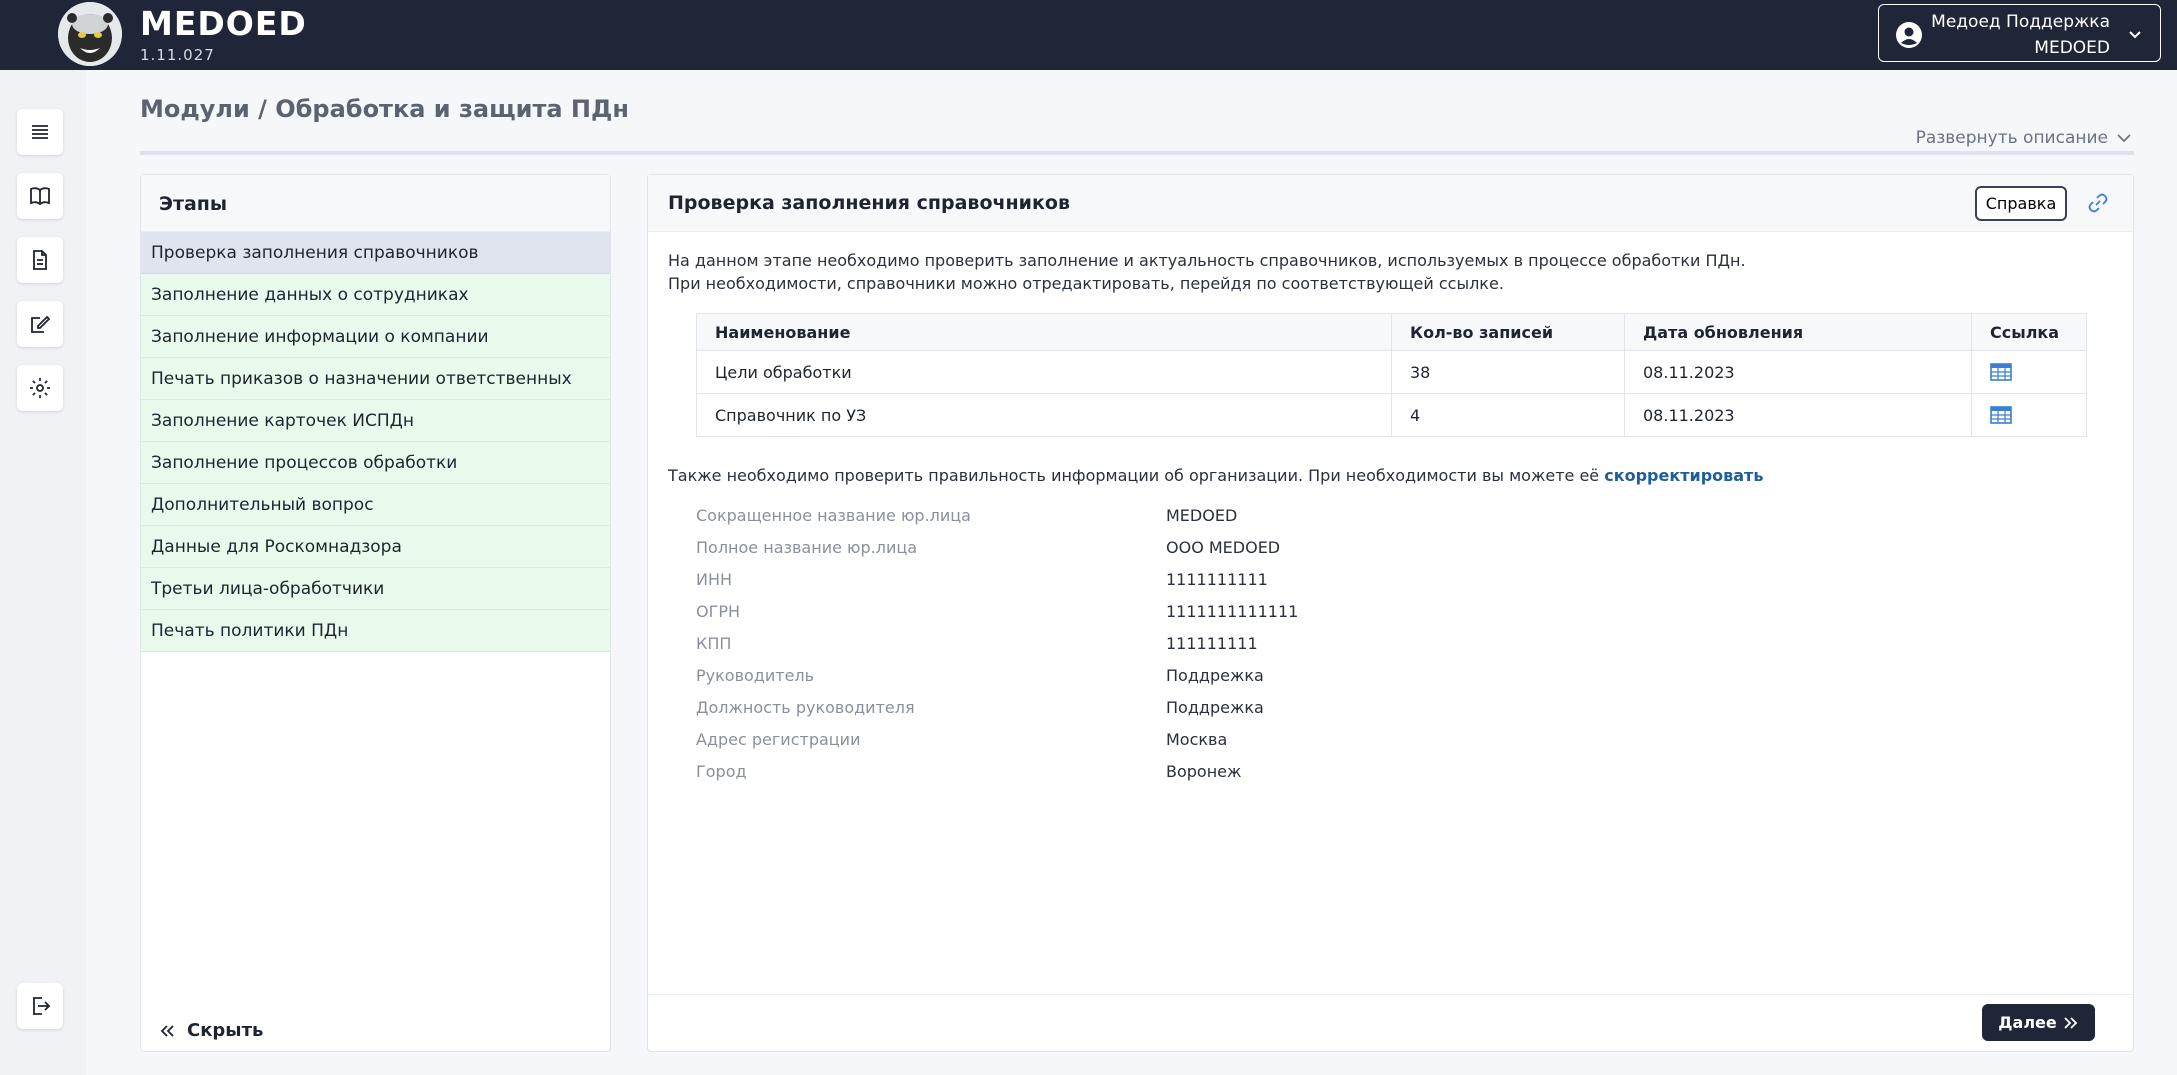  What do you see at coordinates (1044, 415) in the screenshot?
I see `dictionary-name: Справочник по УЗ` at bounding box center [1044, 415].